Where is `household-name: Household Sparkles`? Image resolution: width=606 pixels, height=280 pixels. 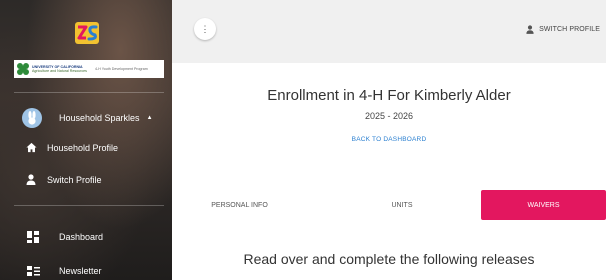 household-name: Household Sparkles is located at coordinates (99, 118).